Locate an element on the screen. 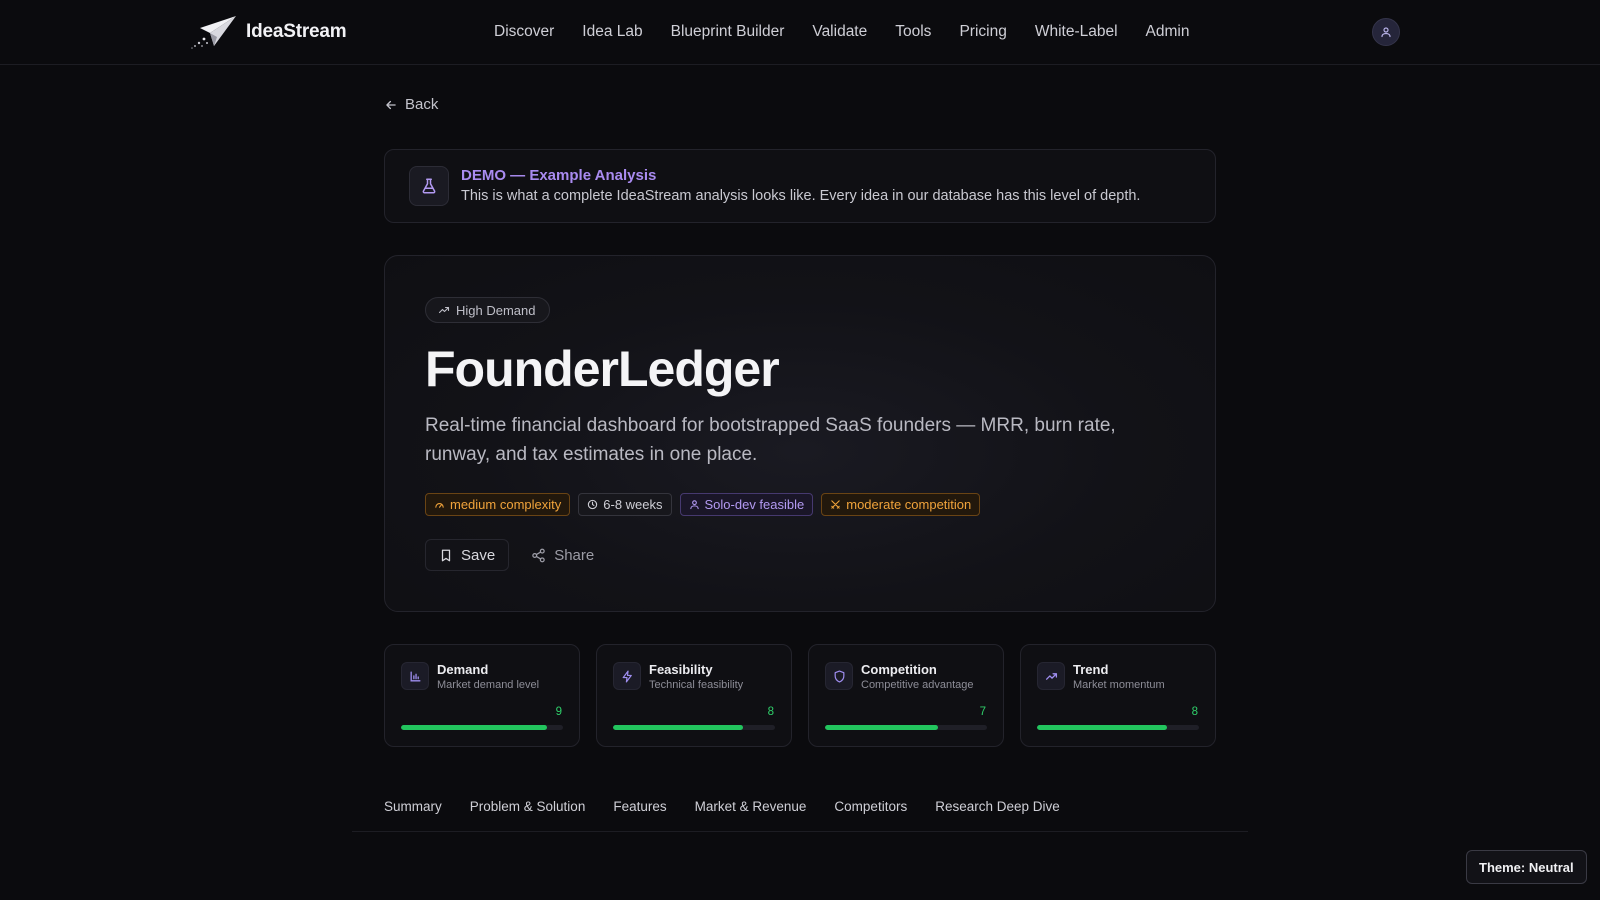  metric-subtitle: Competitive advantage is located at coordinates (917, 685).